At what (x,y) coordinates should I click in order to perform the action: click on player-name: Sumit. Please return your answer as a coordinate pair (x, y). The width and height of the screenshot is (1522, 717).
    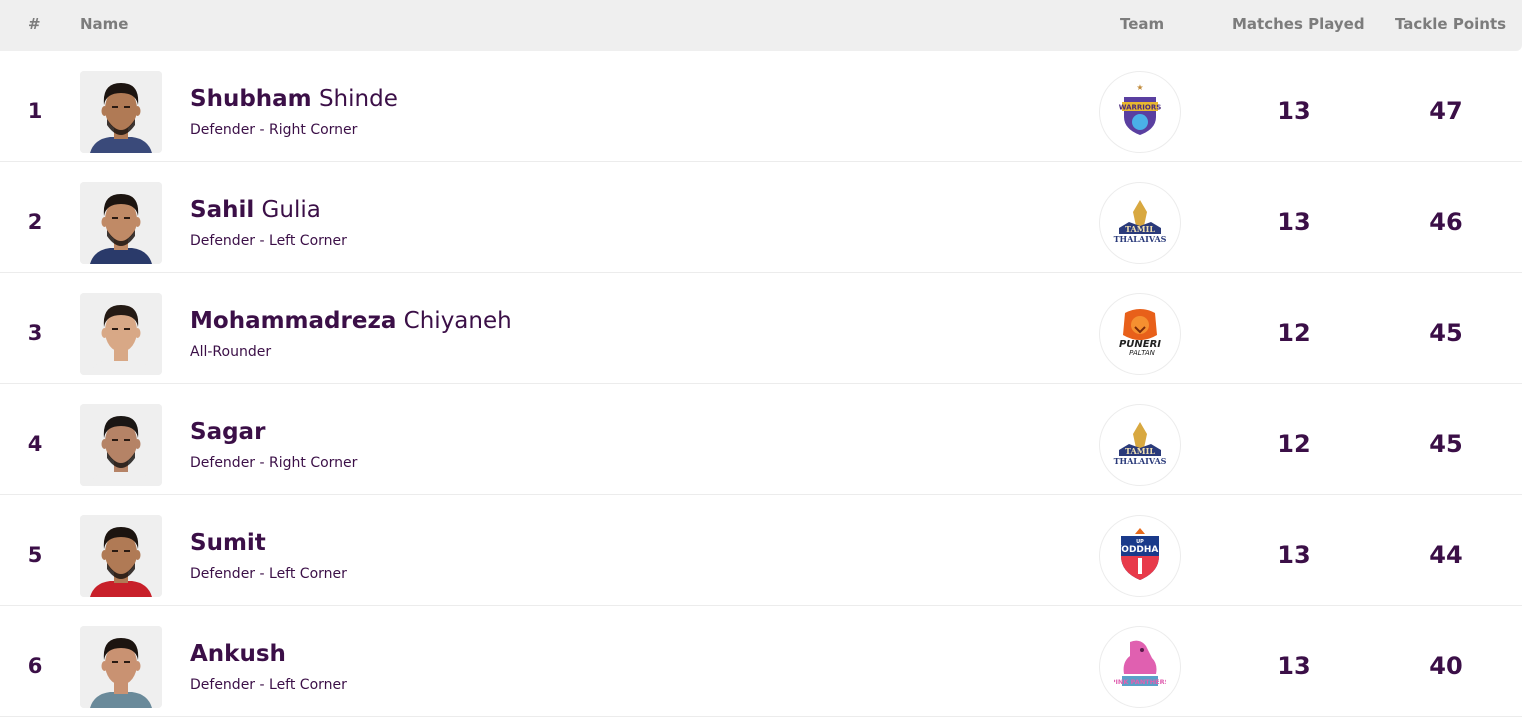
    Looking at the image, I should click on (228, 543).